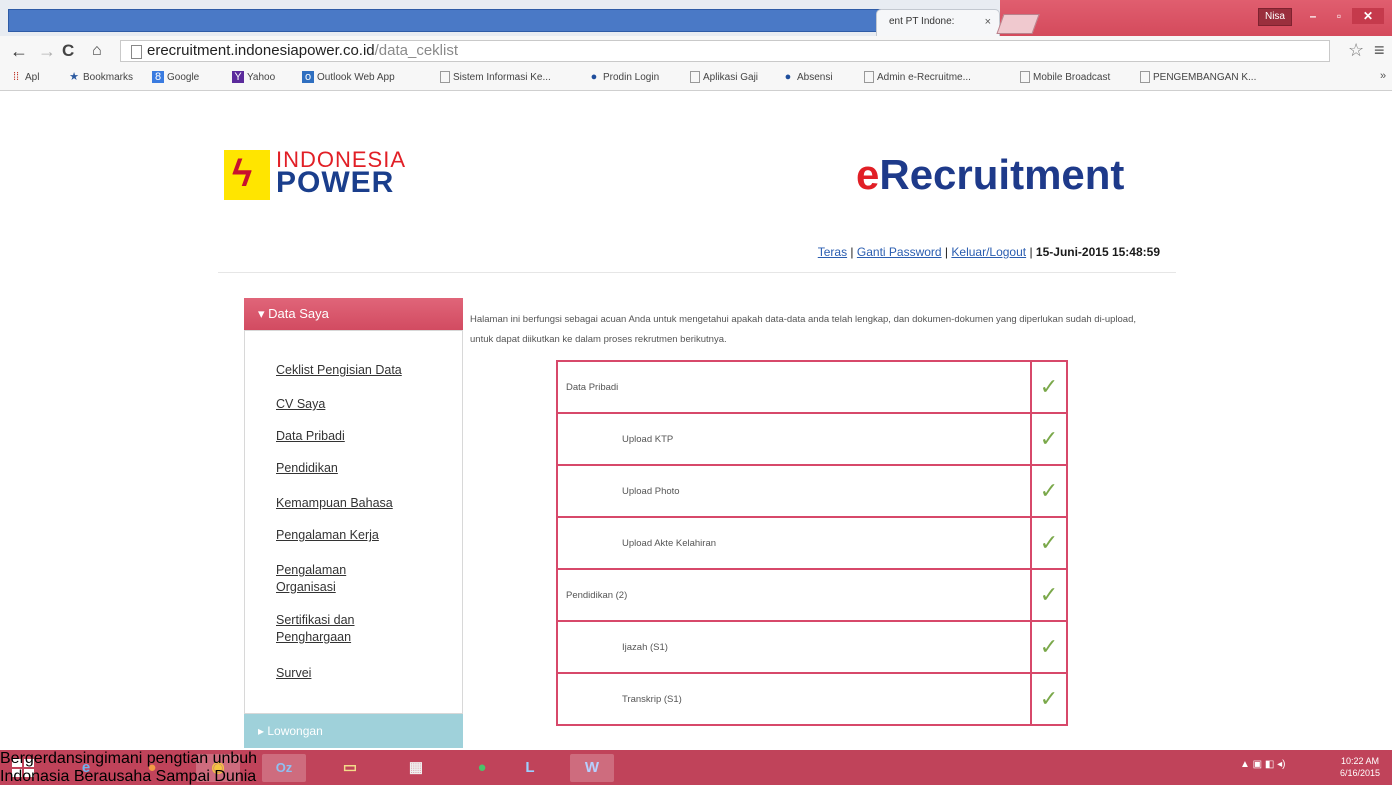 The image size is (1392, 786). I want to click on bookmark-item: o Outlook Web App, so click(348, 77).